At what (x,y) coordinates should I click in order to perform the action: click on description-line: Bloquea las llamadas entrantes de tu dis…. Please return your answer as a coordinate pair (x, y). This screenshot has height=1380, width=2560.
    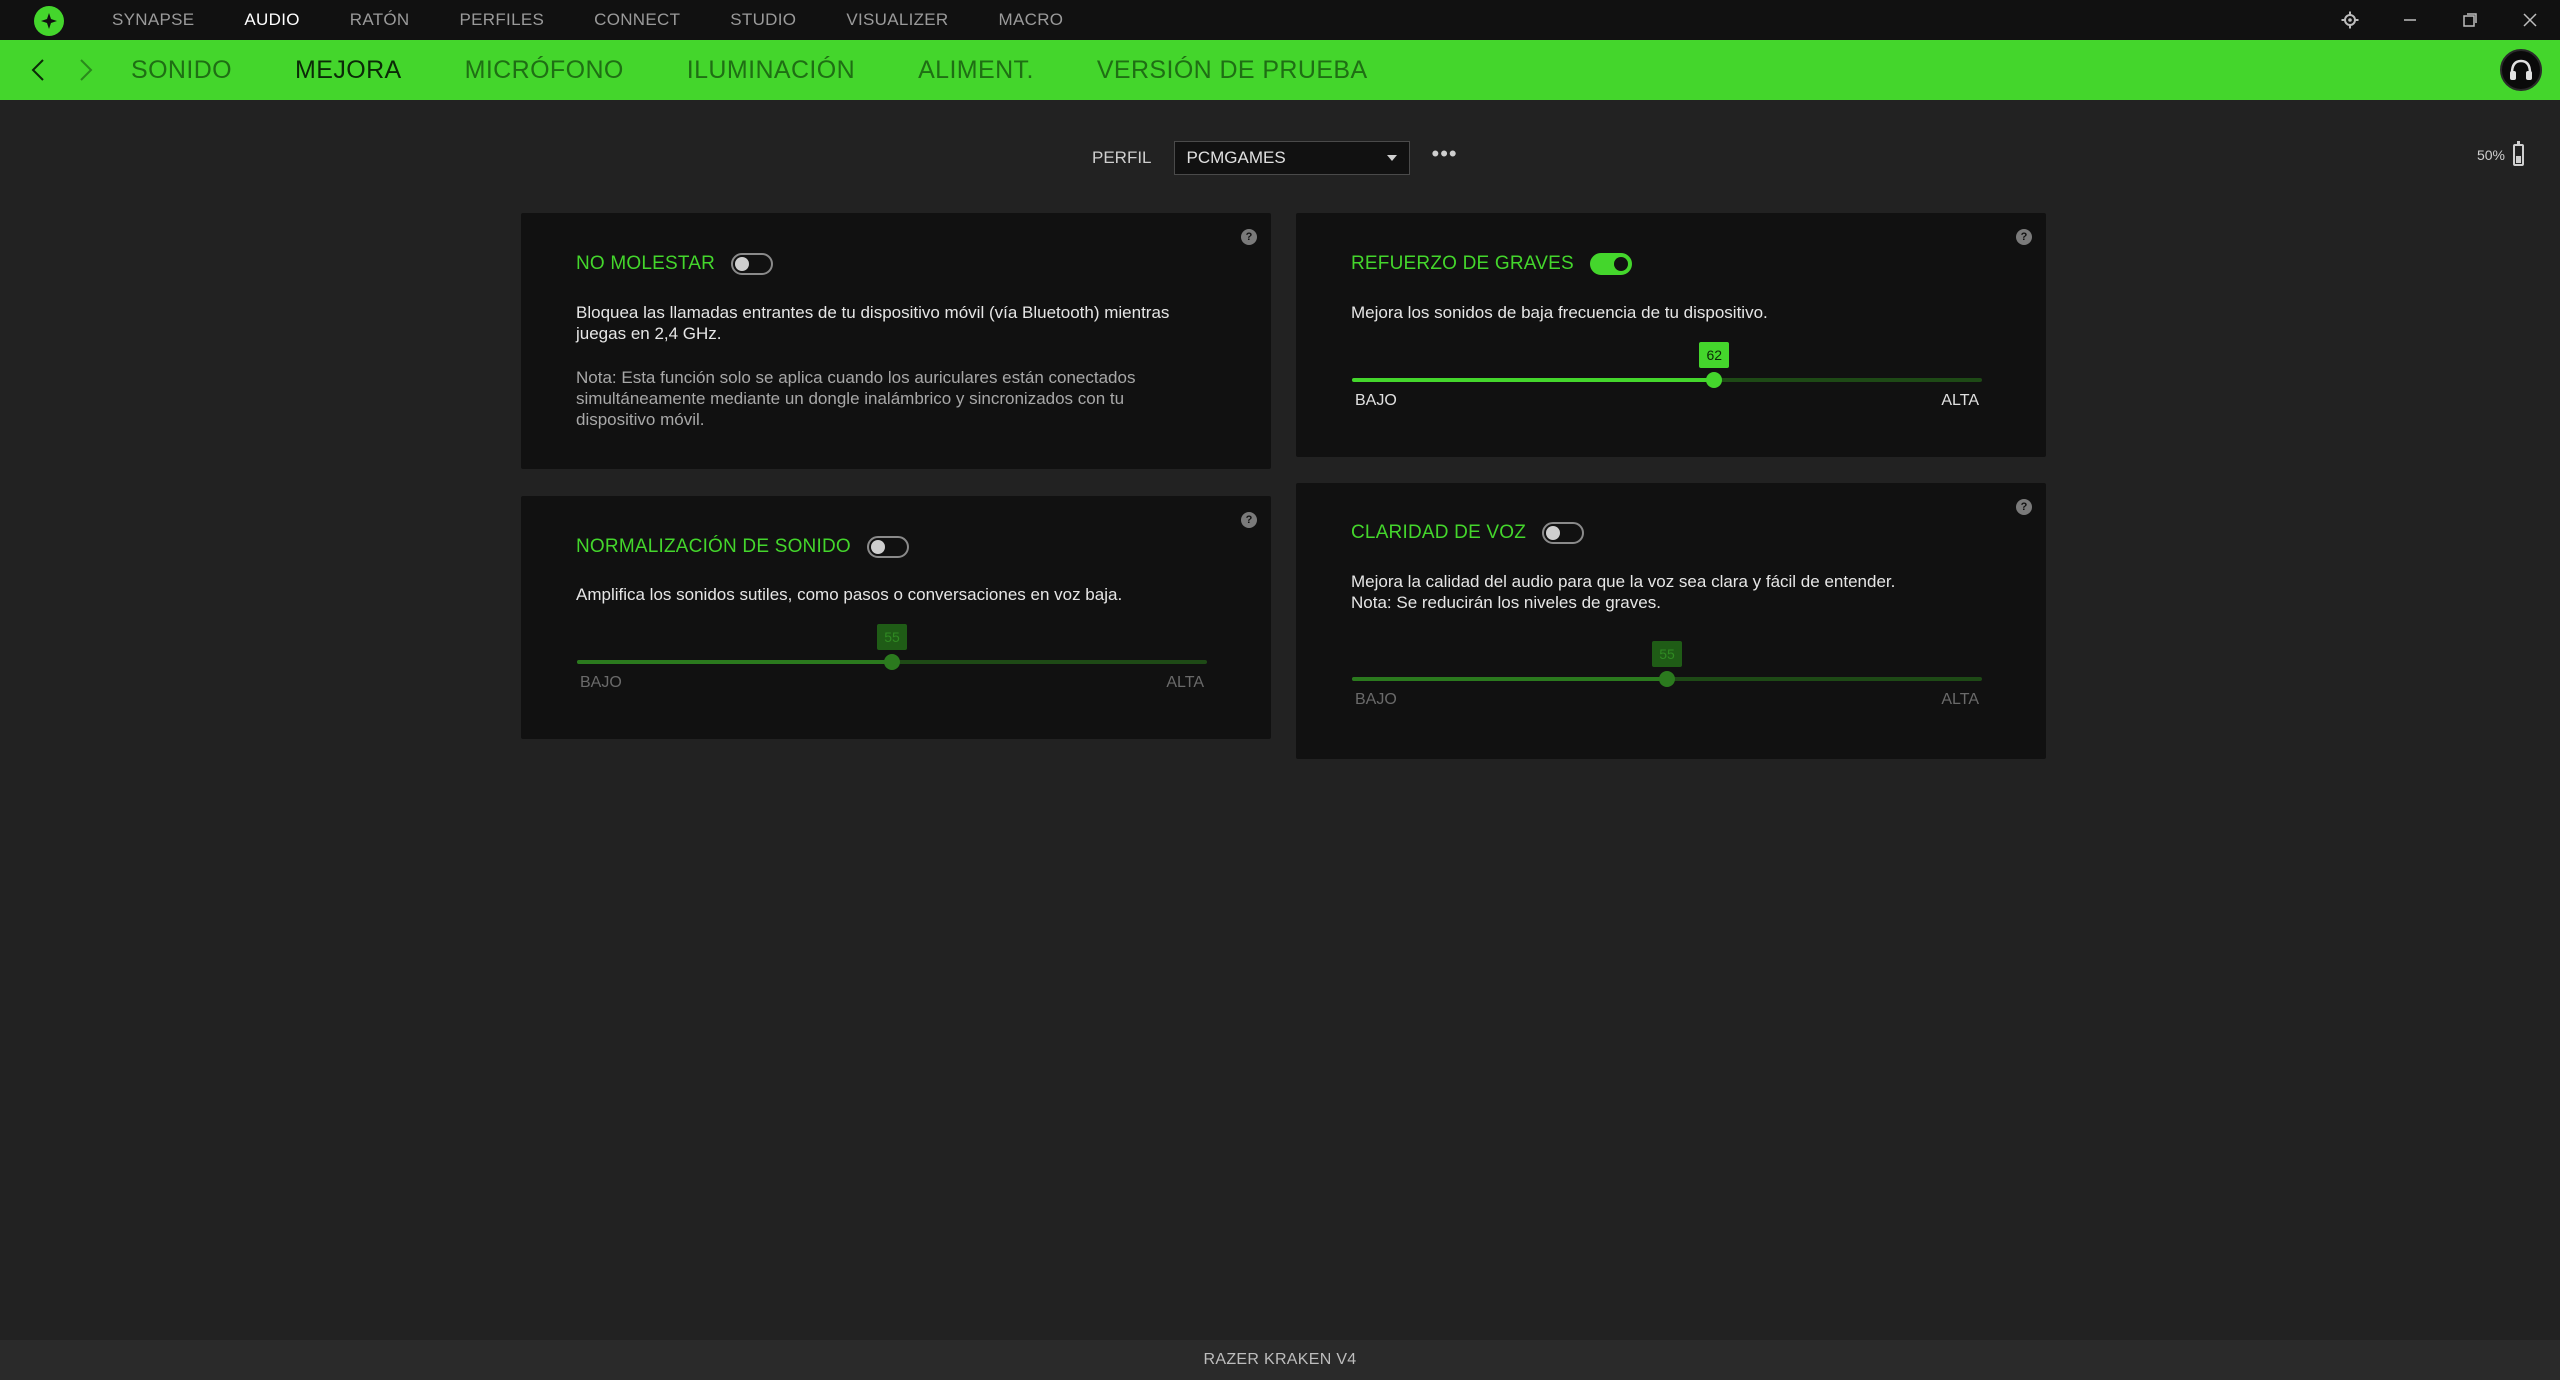
    Looking at the image, I should click on (873, 312).